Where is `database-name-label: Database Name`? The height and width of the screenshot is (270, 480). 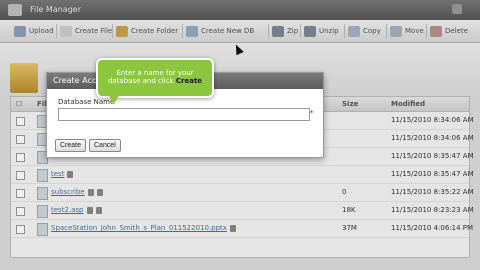 database-name-label: Database Name is located at coordinates (86, 102).